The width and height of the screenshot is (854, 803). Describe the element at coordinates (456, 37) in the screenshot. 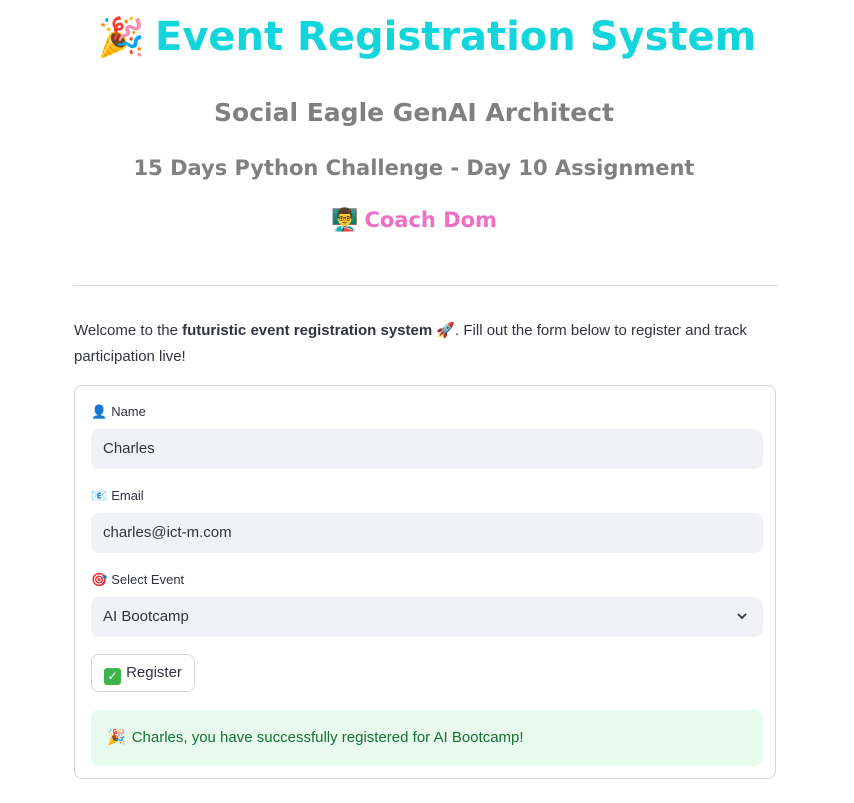

I see `page-title-text: Event Registration System` at that location.